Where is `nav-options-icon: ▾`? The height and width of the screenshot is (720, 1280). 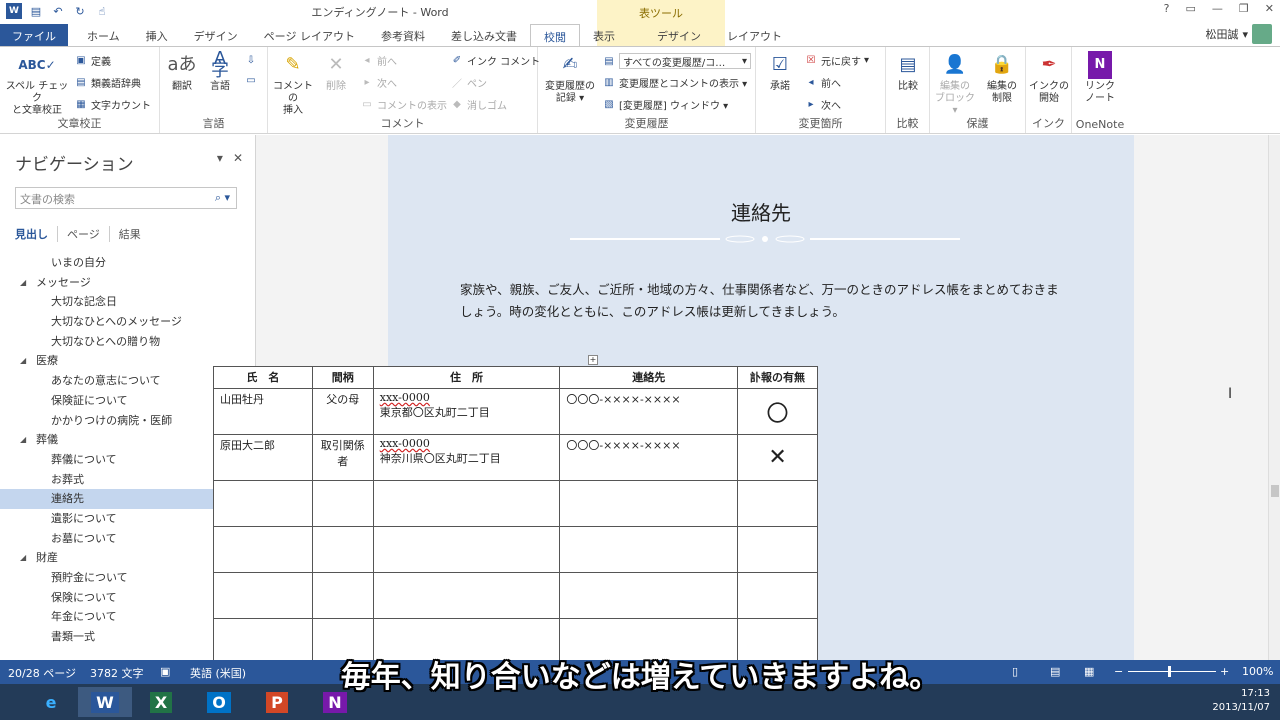 nav-options-icon: ▾ is located at coordinates (220, 158).